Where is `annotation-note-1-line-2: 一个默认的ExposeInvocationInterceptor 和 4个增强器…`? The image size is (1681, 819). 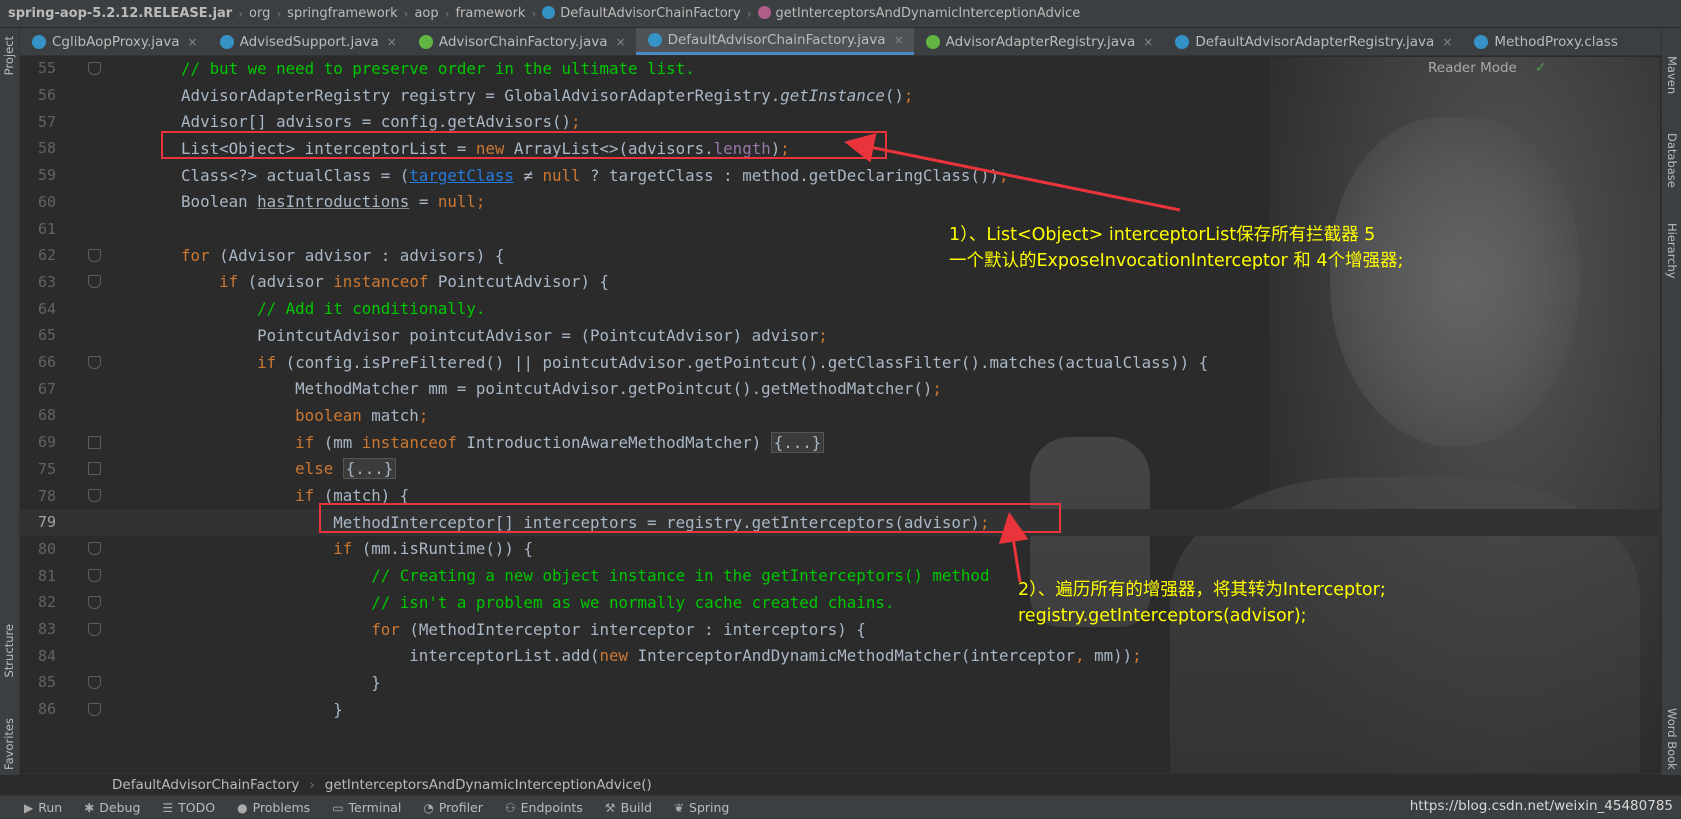 annotation-note-1-line-2: 一个默认的ExposeInvocationInterceptor 和 4个增强器… is located at coordinates (1176, 261).